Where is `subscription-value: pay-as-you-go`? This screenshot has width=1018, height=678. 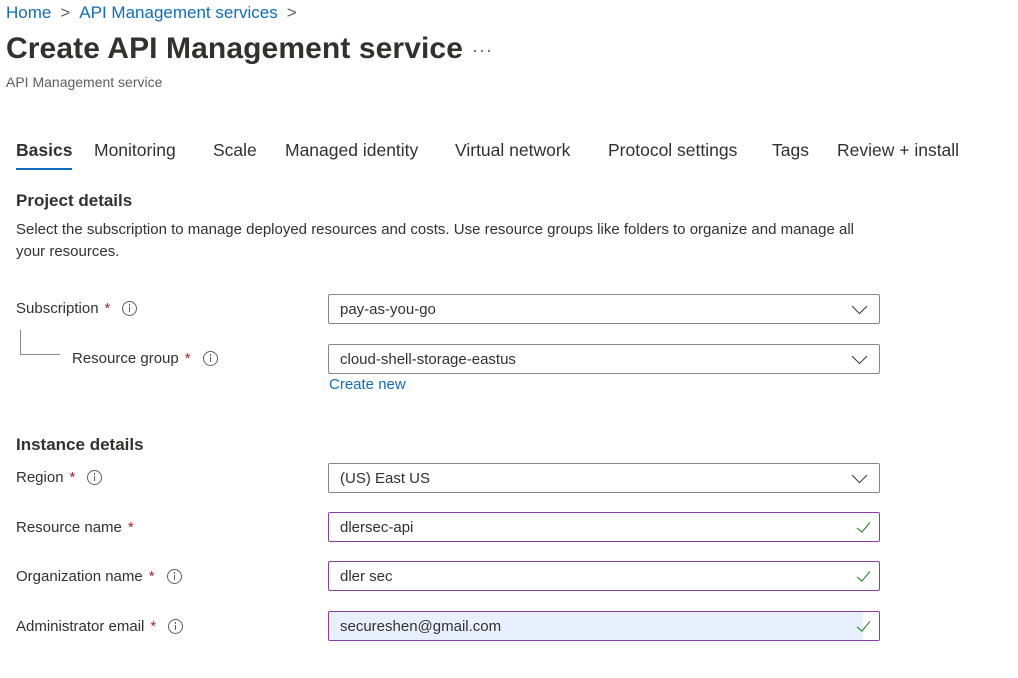 subscription-value: pay-as-you-go is located at coordinates (388, 309).